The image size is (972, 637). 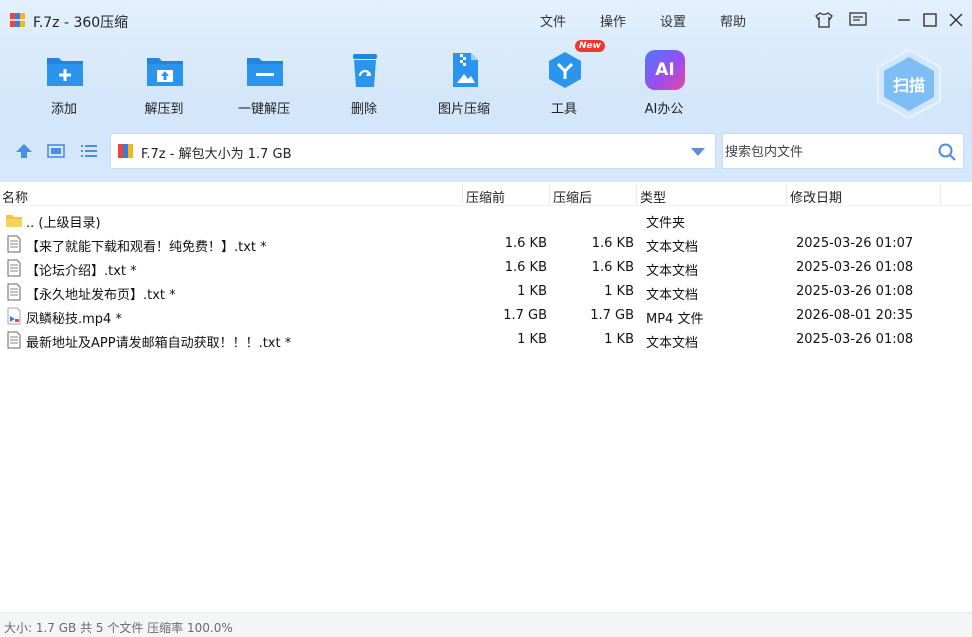 What do you see at coordinates (824, 20) in the screenshot?
I see `skin-icon` at bounding box center [824, 20].